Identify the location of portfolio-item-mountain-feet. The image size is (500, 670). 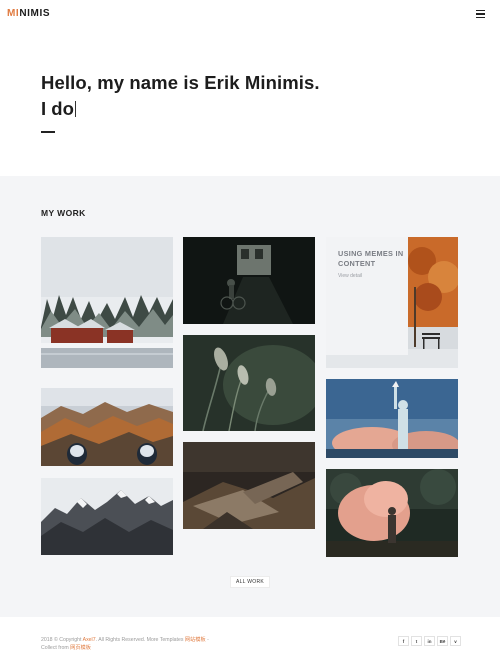
(107, 427).